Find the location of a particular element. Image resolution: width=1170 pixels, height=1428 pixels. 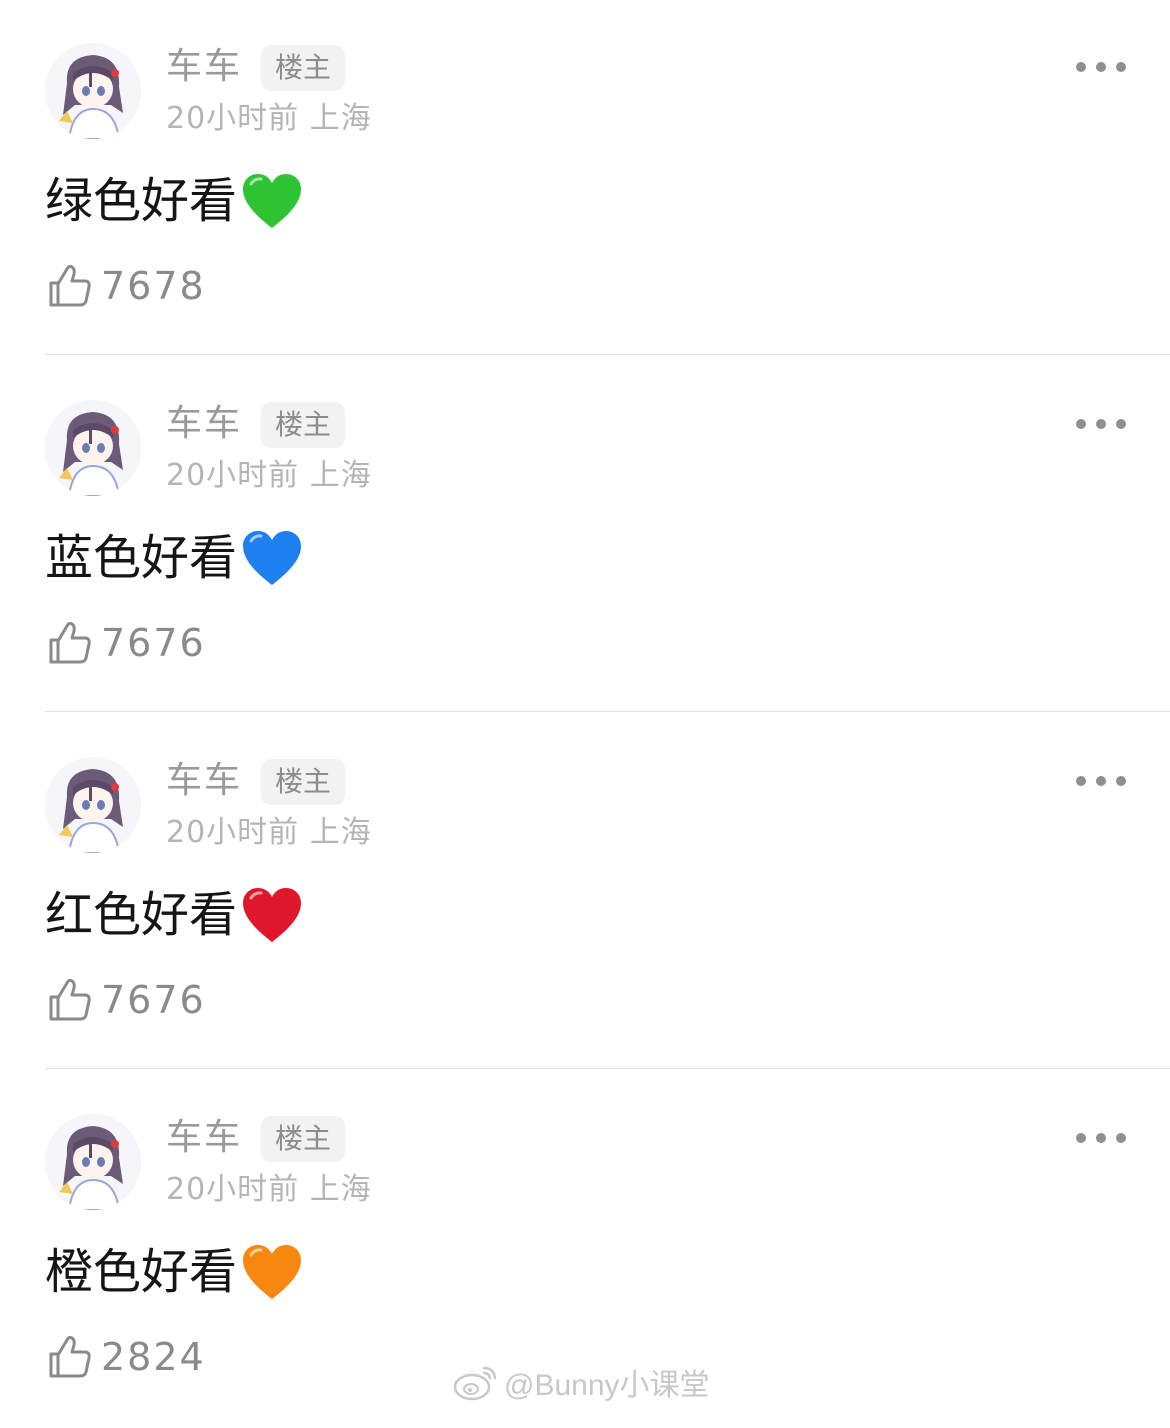

red-heart-icon is located at coordinates (272, 915).